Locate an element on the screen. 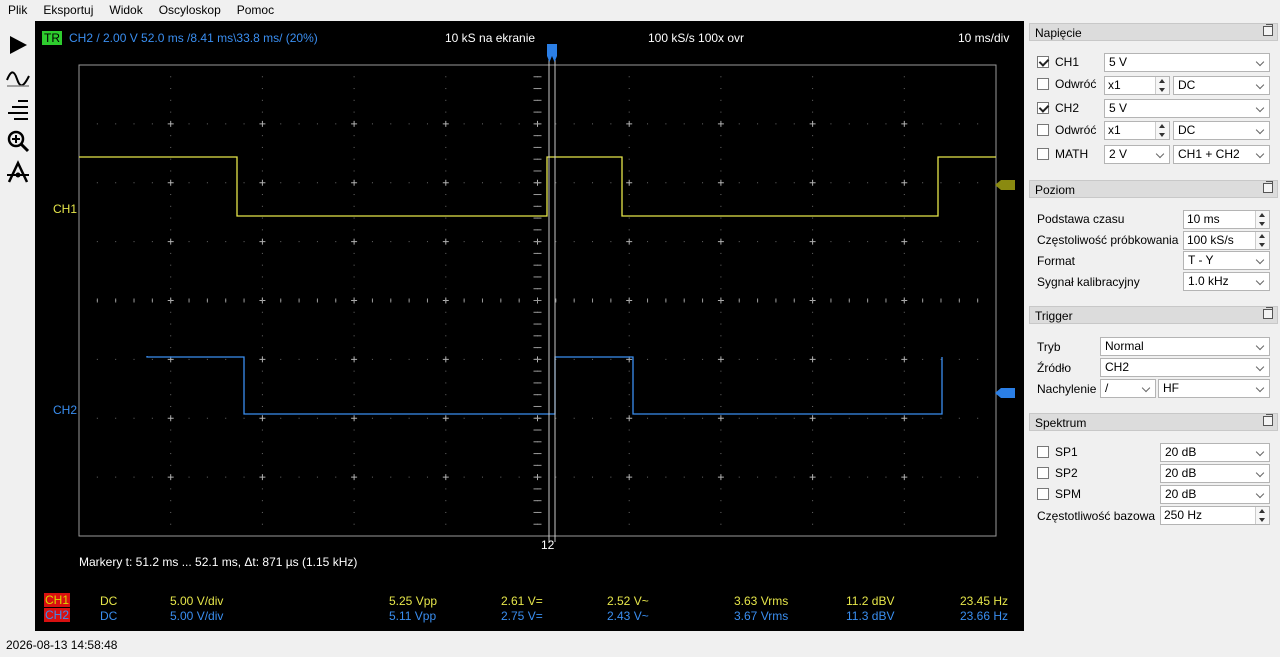  measure-icon is located at coordinates (17, 172).